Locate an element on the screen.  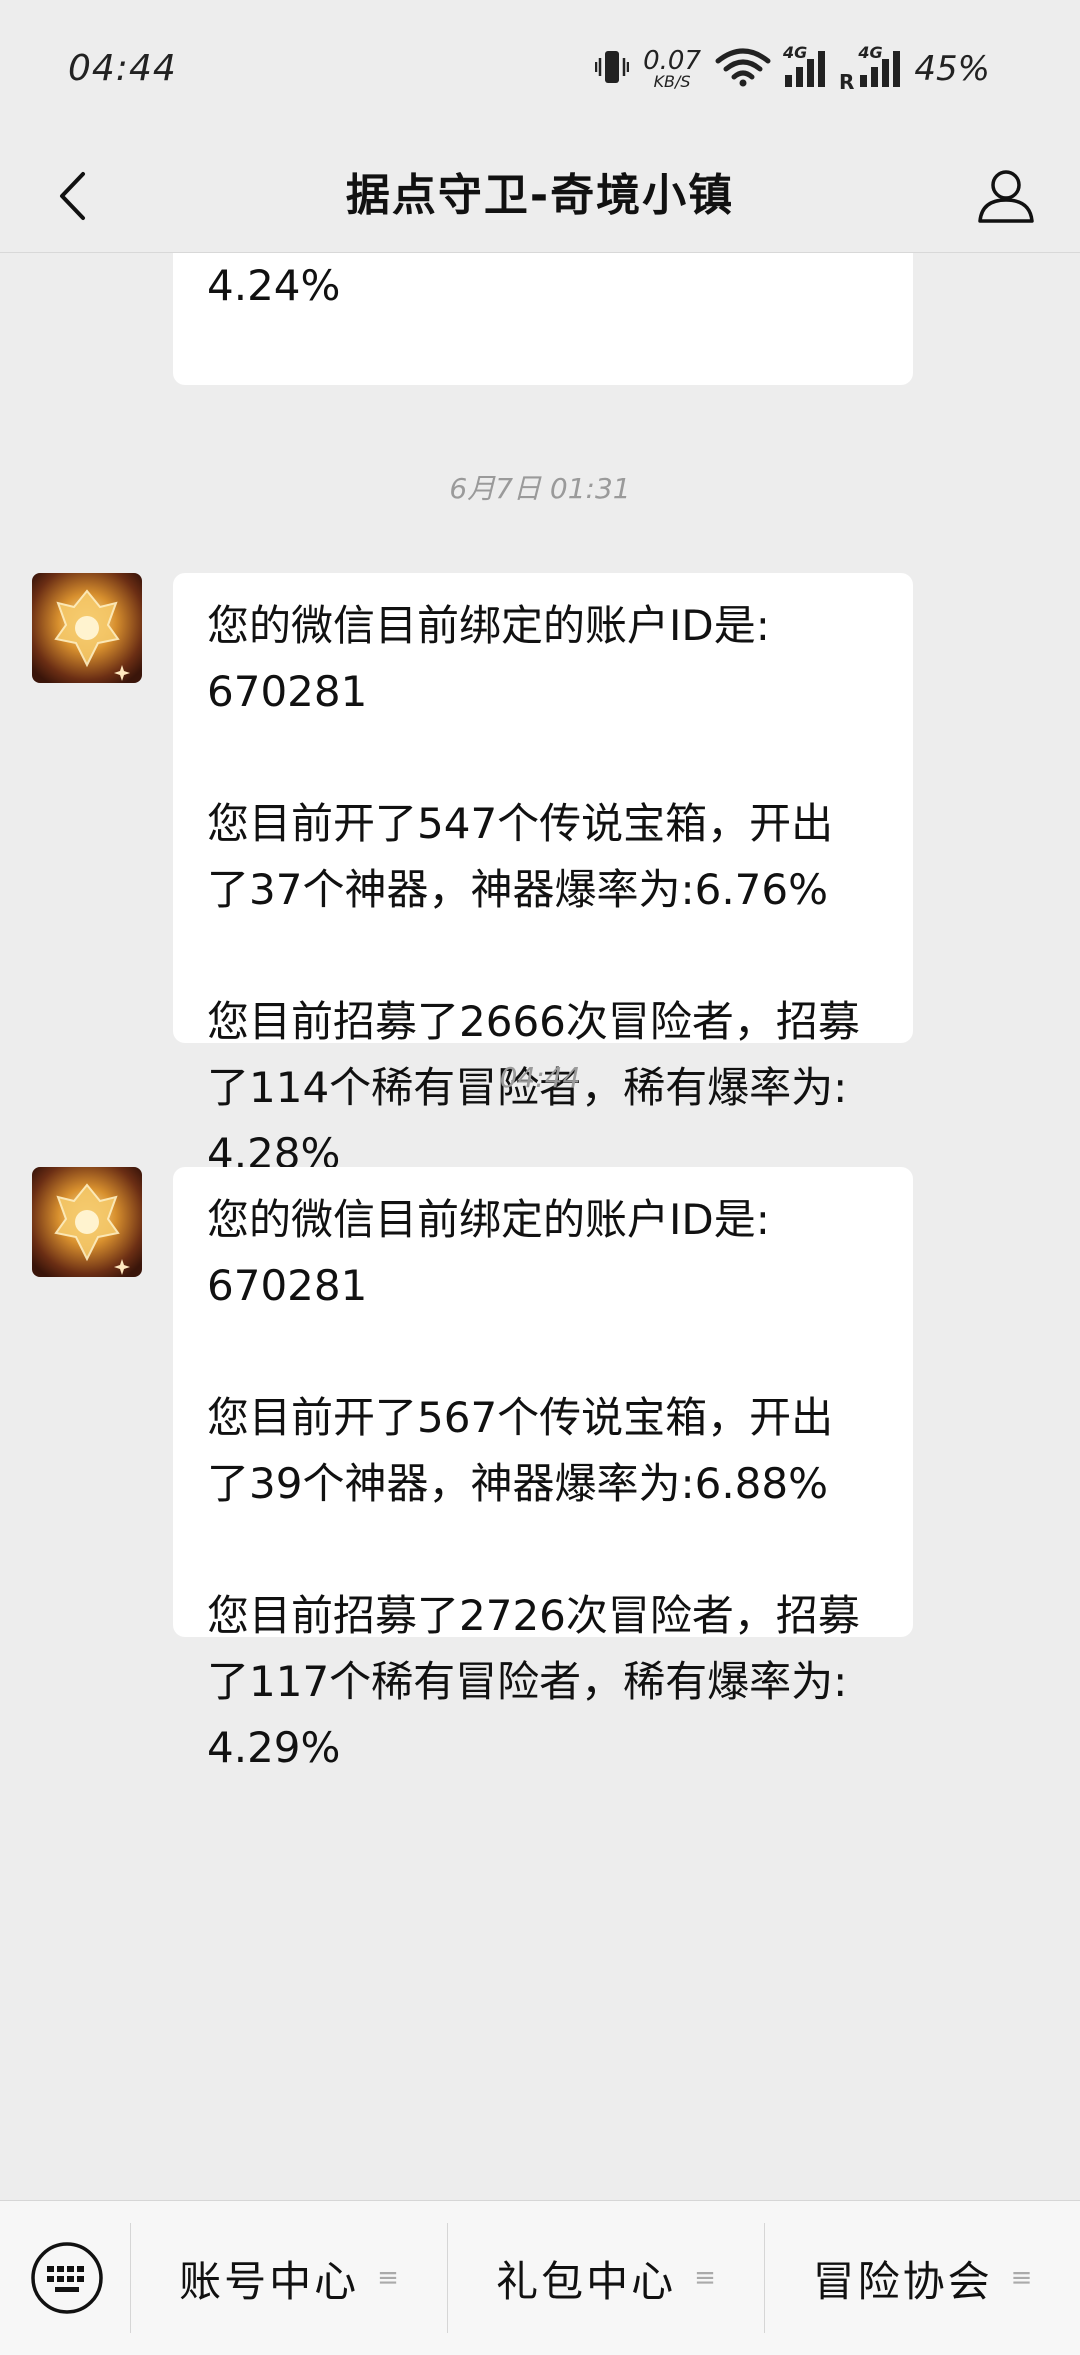
profile-button is located at coordinates (1006, 196).